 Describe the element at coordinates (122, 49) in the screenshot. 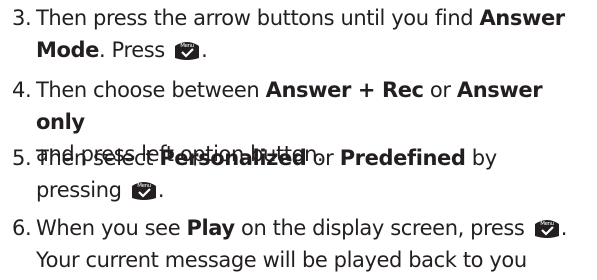

I see `step-line: Mode. Press Menu.` at that location.